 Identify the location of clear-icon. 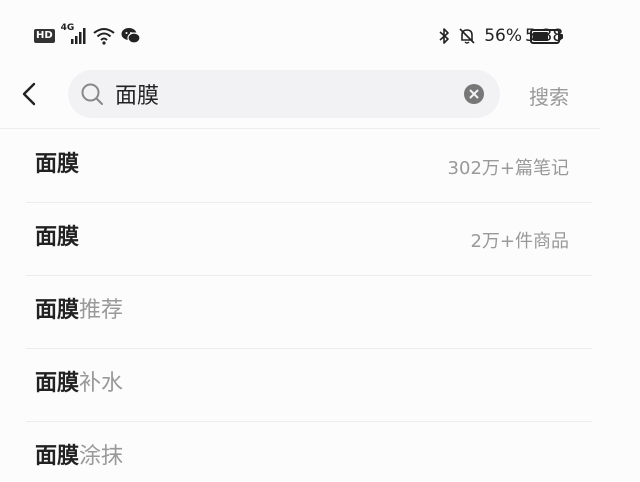
(474, 94).